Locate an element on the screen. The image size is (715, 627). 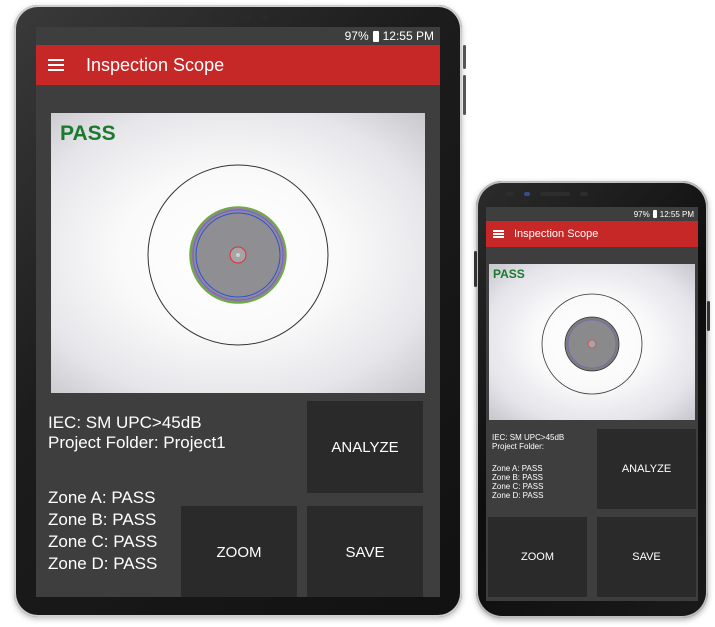
analyze-button: ANALYZE is located at coordinates (365, 447).